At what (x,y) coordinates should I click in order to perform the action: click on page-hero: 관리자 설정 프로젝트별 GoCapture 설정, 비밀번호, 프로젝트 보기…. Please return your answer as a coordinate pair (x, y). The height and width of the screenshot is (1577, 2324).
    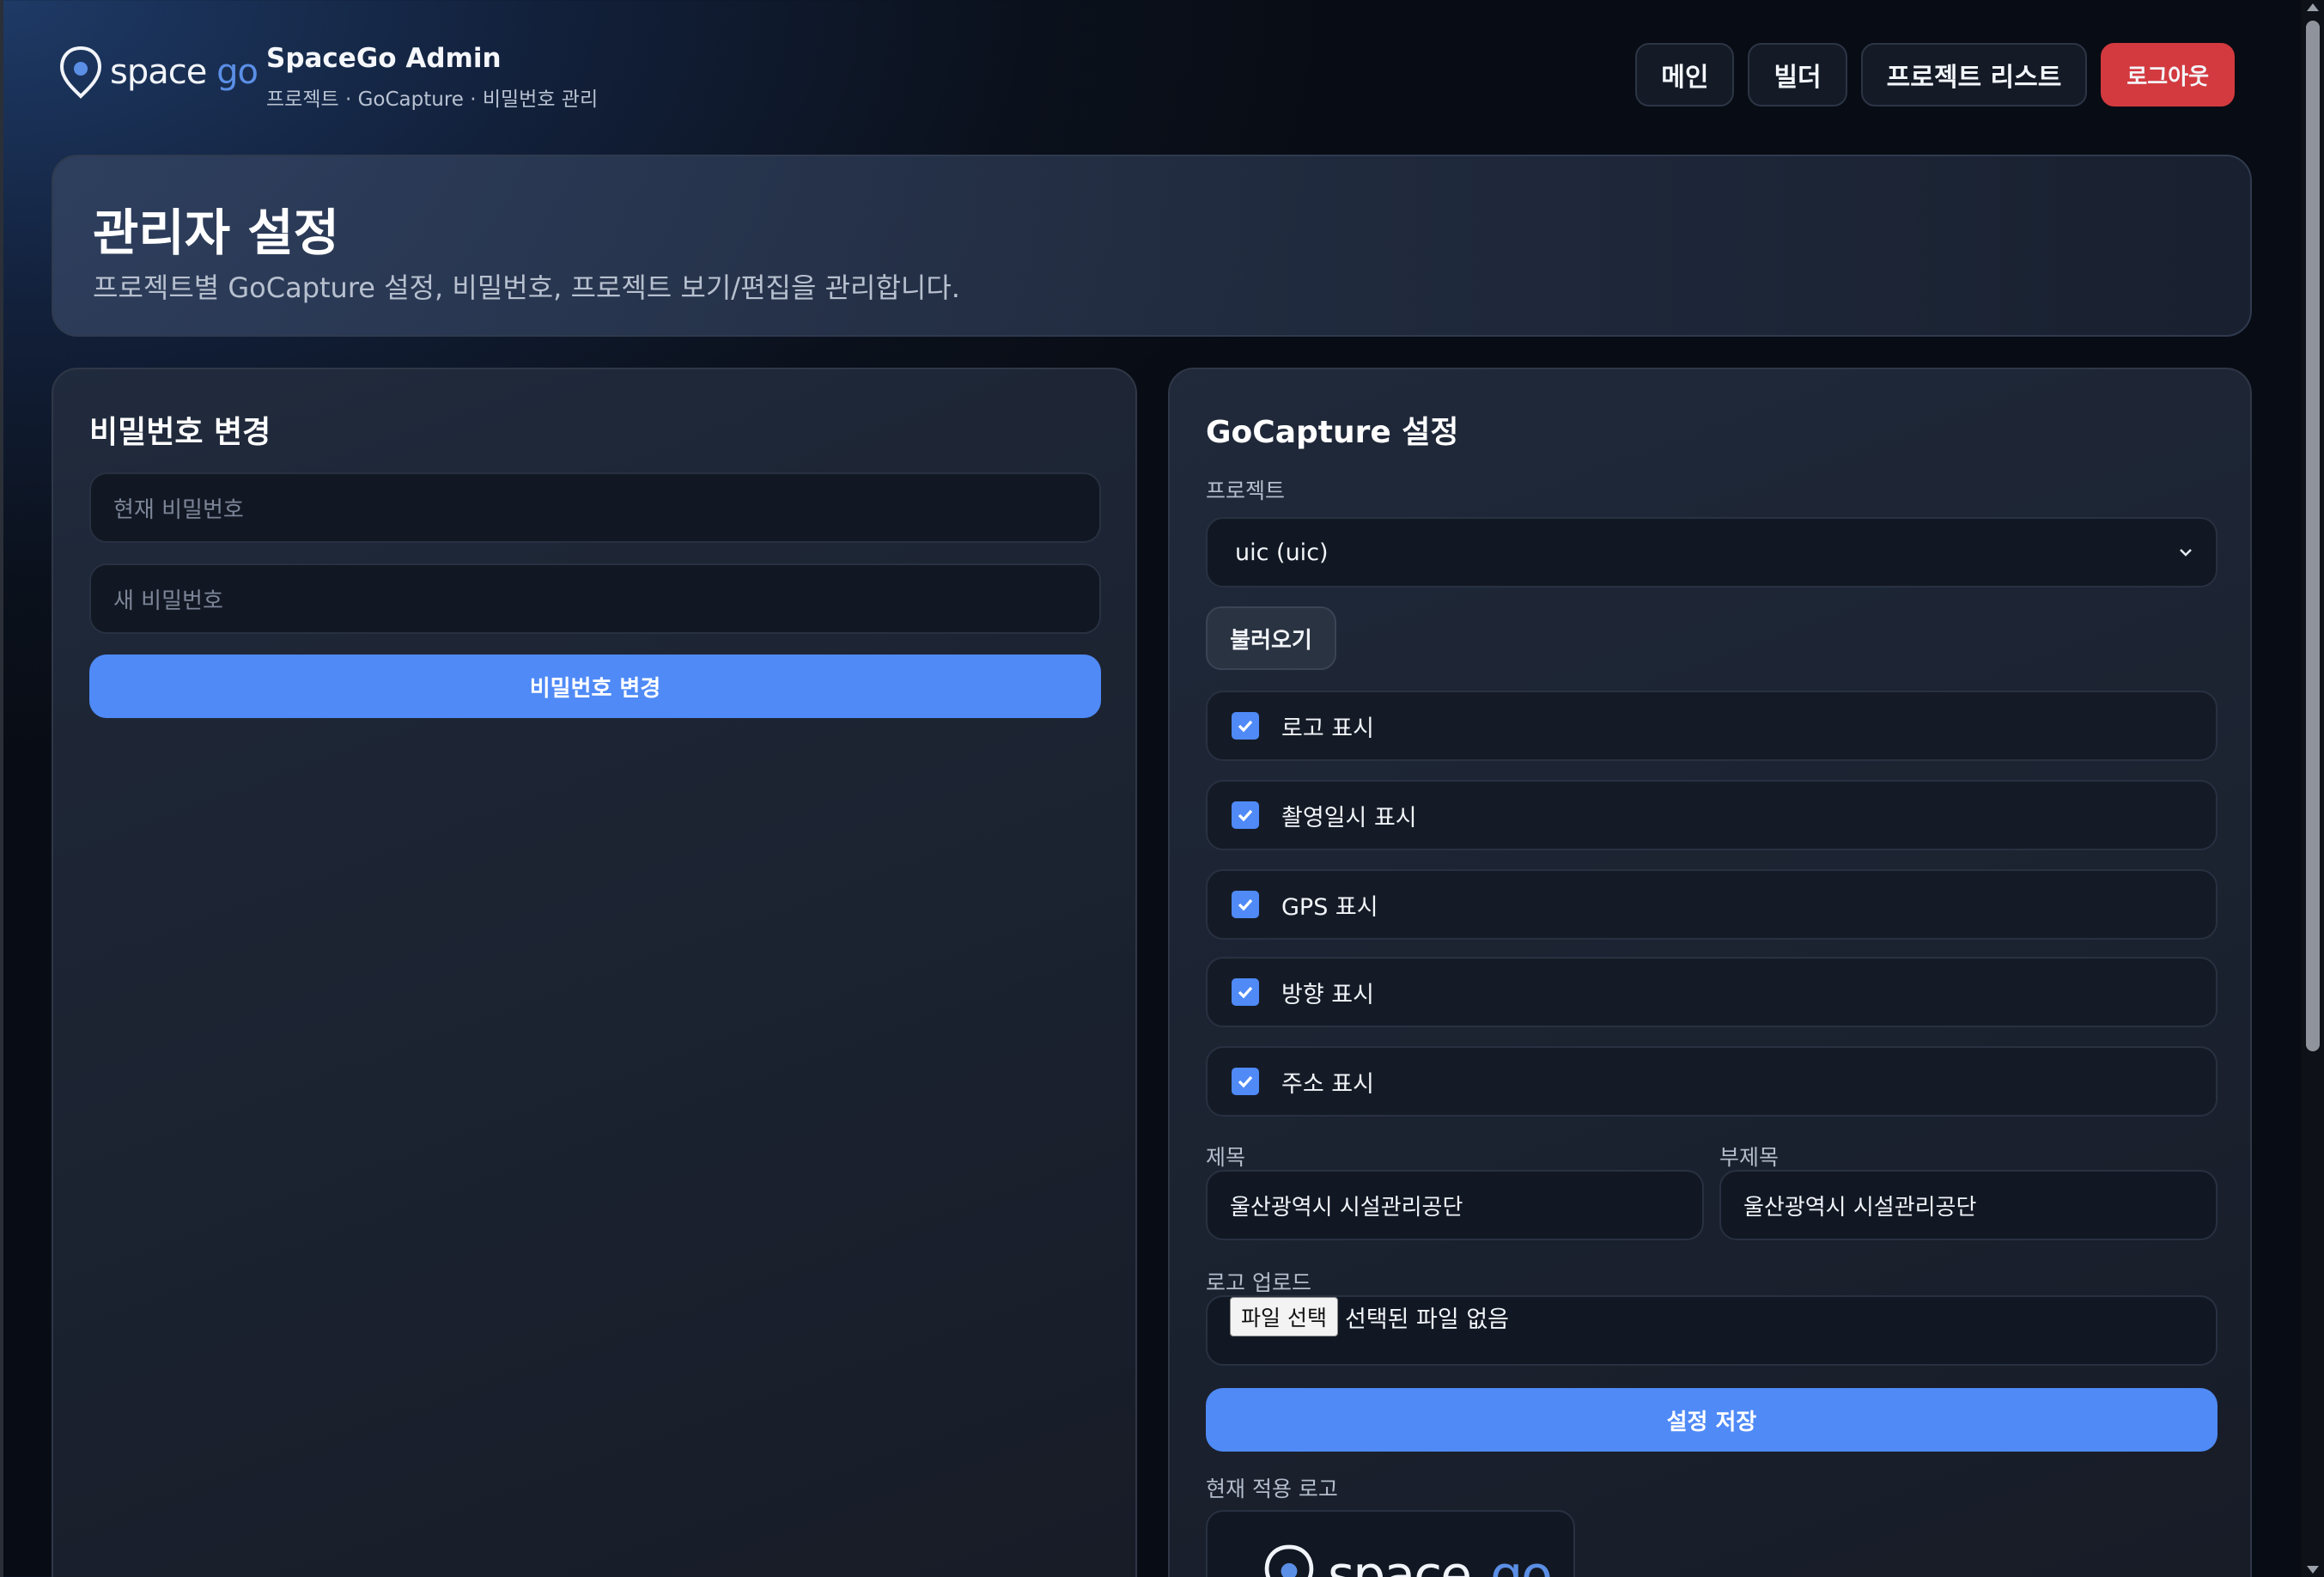
    Looking at the image, I should click on (1152, 246).